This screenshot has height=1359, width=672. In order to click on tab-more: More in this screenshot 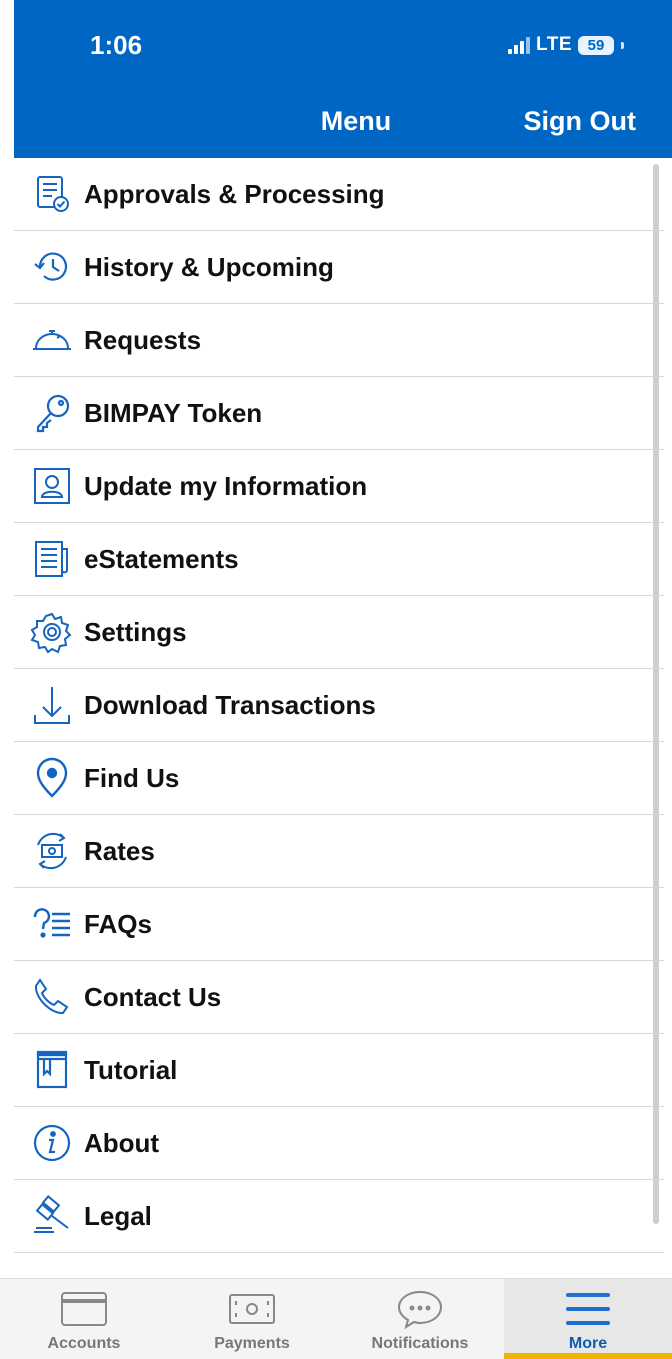, I will do `click(588, 1319)`.